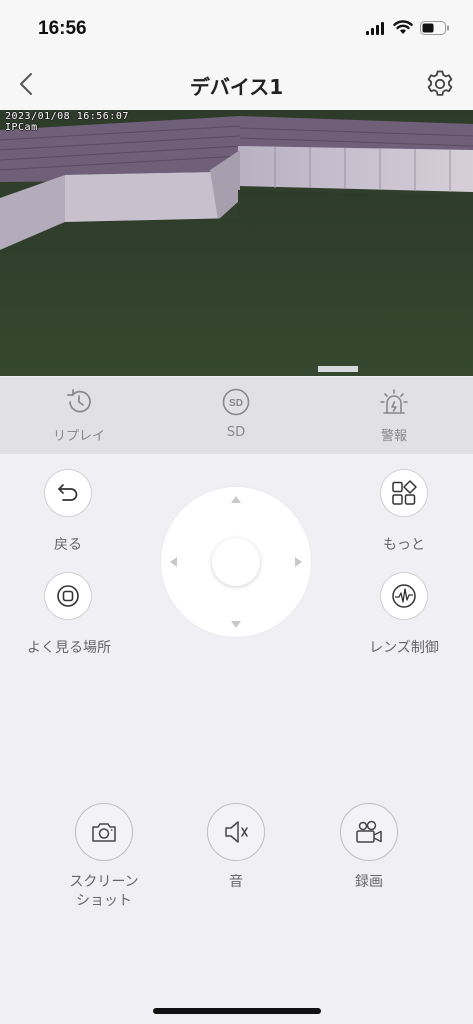  I want to click on page-title: デバイス1, so click(236, 87).